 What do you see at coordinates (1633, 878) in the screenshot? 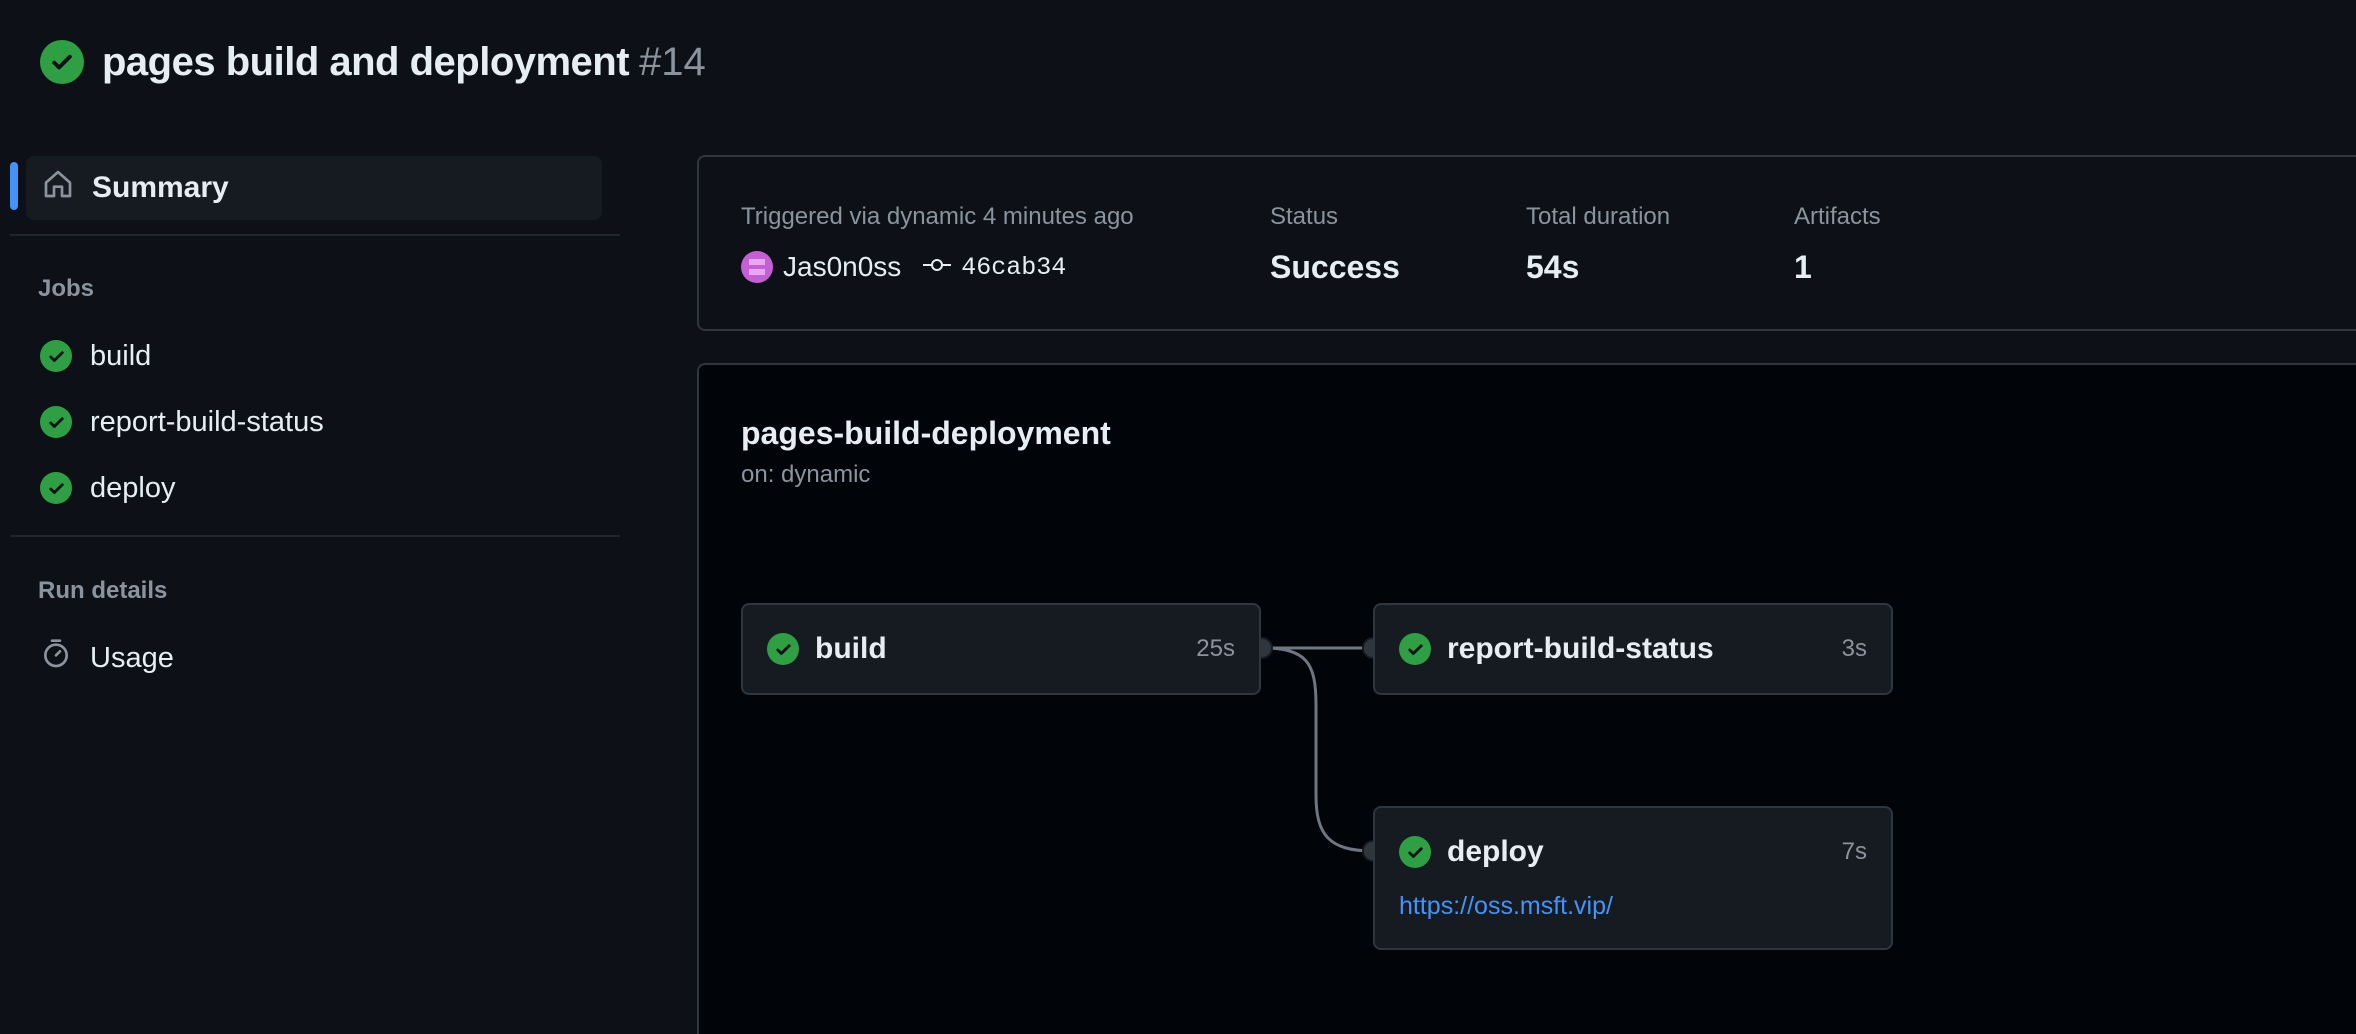
I see `job-node-deploy: deploy 7s https://oss.msft.vip/` at bounding box center [1633, 878].